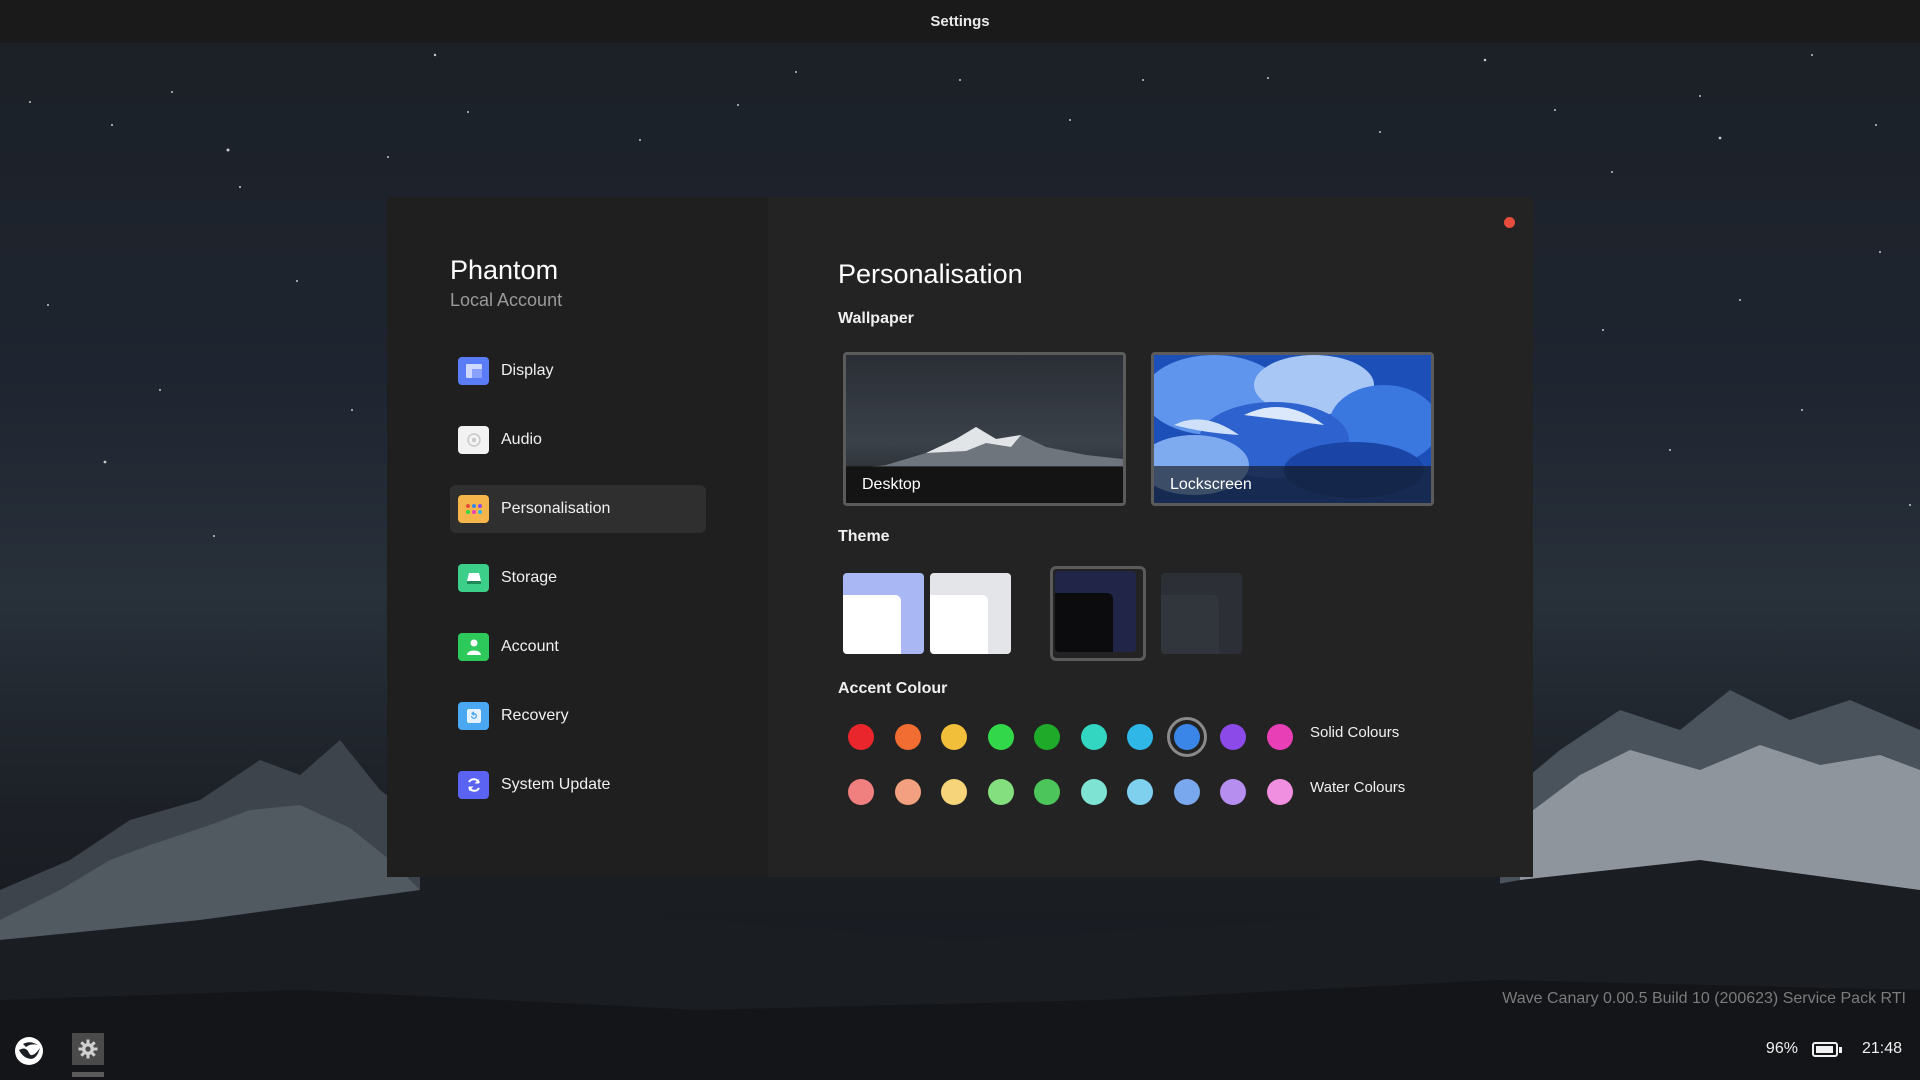 The width and height of the screenshot is (1920, 1080). I want to click on sidebar-item-label: System Update, so click(556, 784).